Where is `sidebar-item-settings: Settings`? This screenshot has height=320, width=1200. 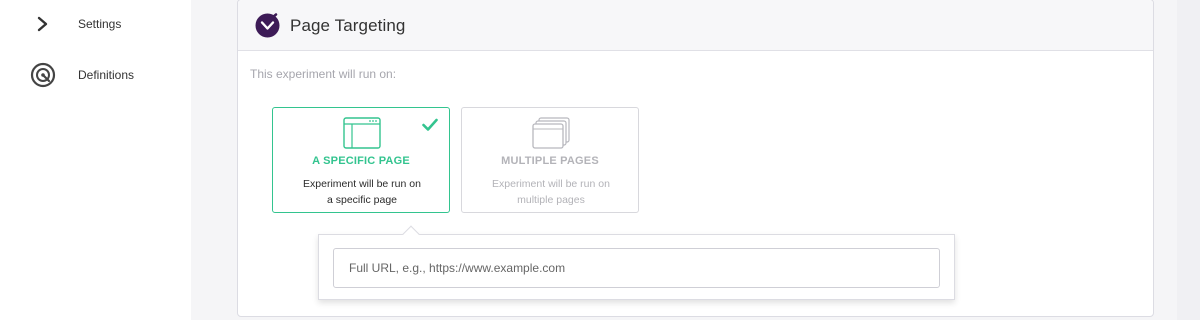 sidebar-item-settings: Settings is located at coordinates (95, 24).